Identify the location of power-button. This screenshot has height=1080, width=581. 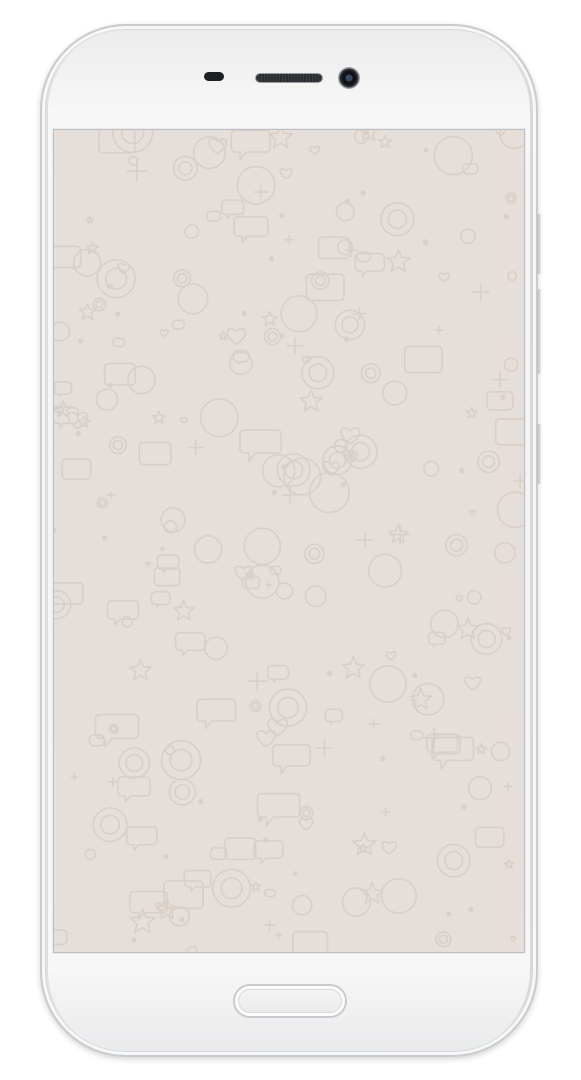
(539, 454).